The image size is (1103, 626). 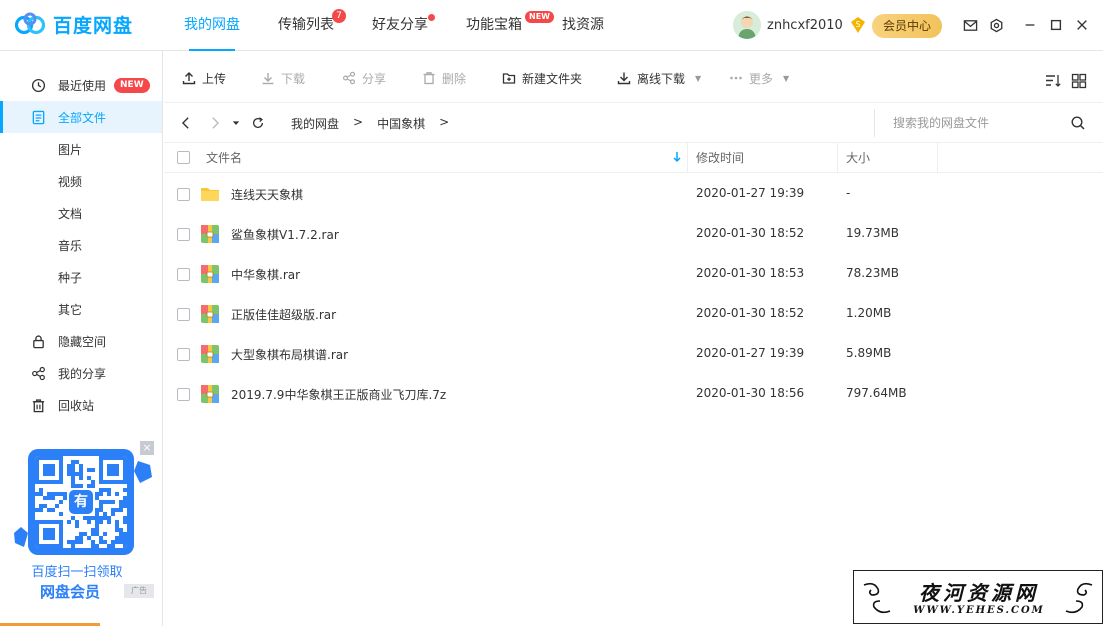 I want to click on sidebar-item-documents: 文档, so click(x=81, y=213).